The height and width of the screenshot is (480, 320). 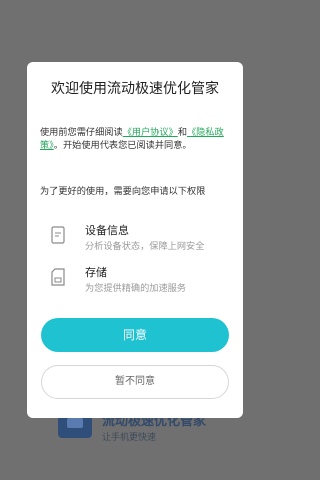 I want to click on permission-name: 设备信息, so click(x=107, y=230).